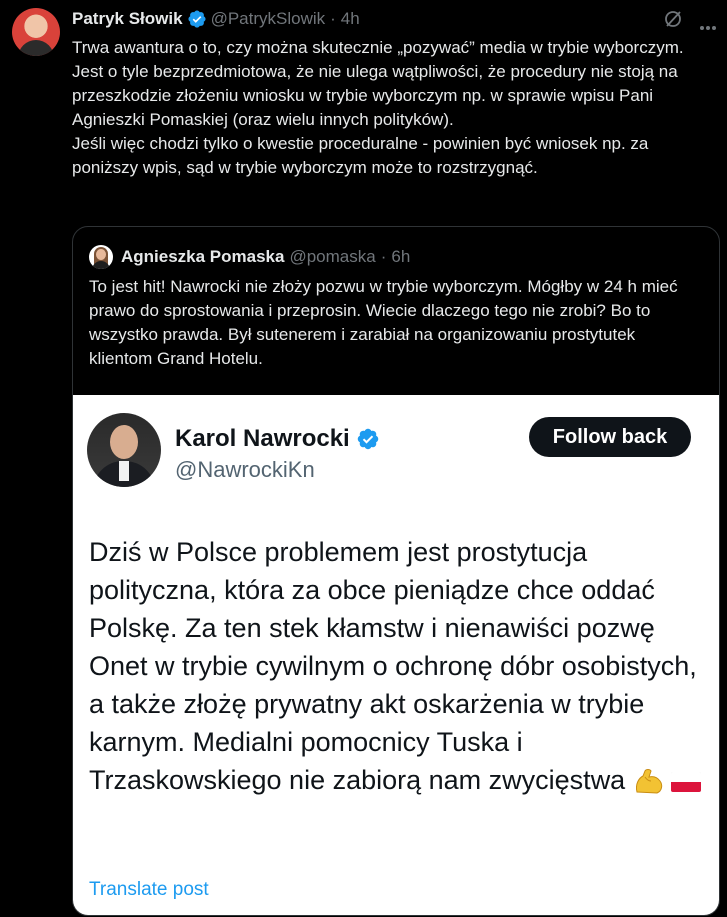 The height and width of the screenshot is (917, 727). What do you see at coordinates (667, 782) in the screenshot?
I see `emoji-row` at bounding box center [667, 782].